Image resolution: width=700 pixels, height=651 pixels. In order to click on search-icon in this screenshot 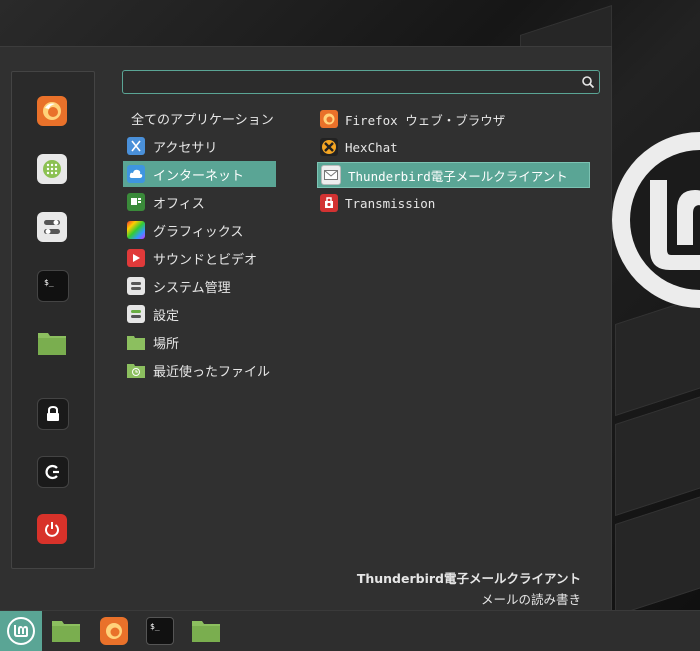, I will do `click(588, 82)`.